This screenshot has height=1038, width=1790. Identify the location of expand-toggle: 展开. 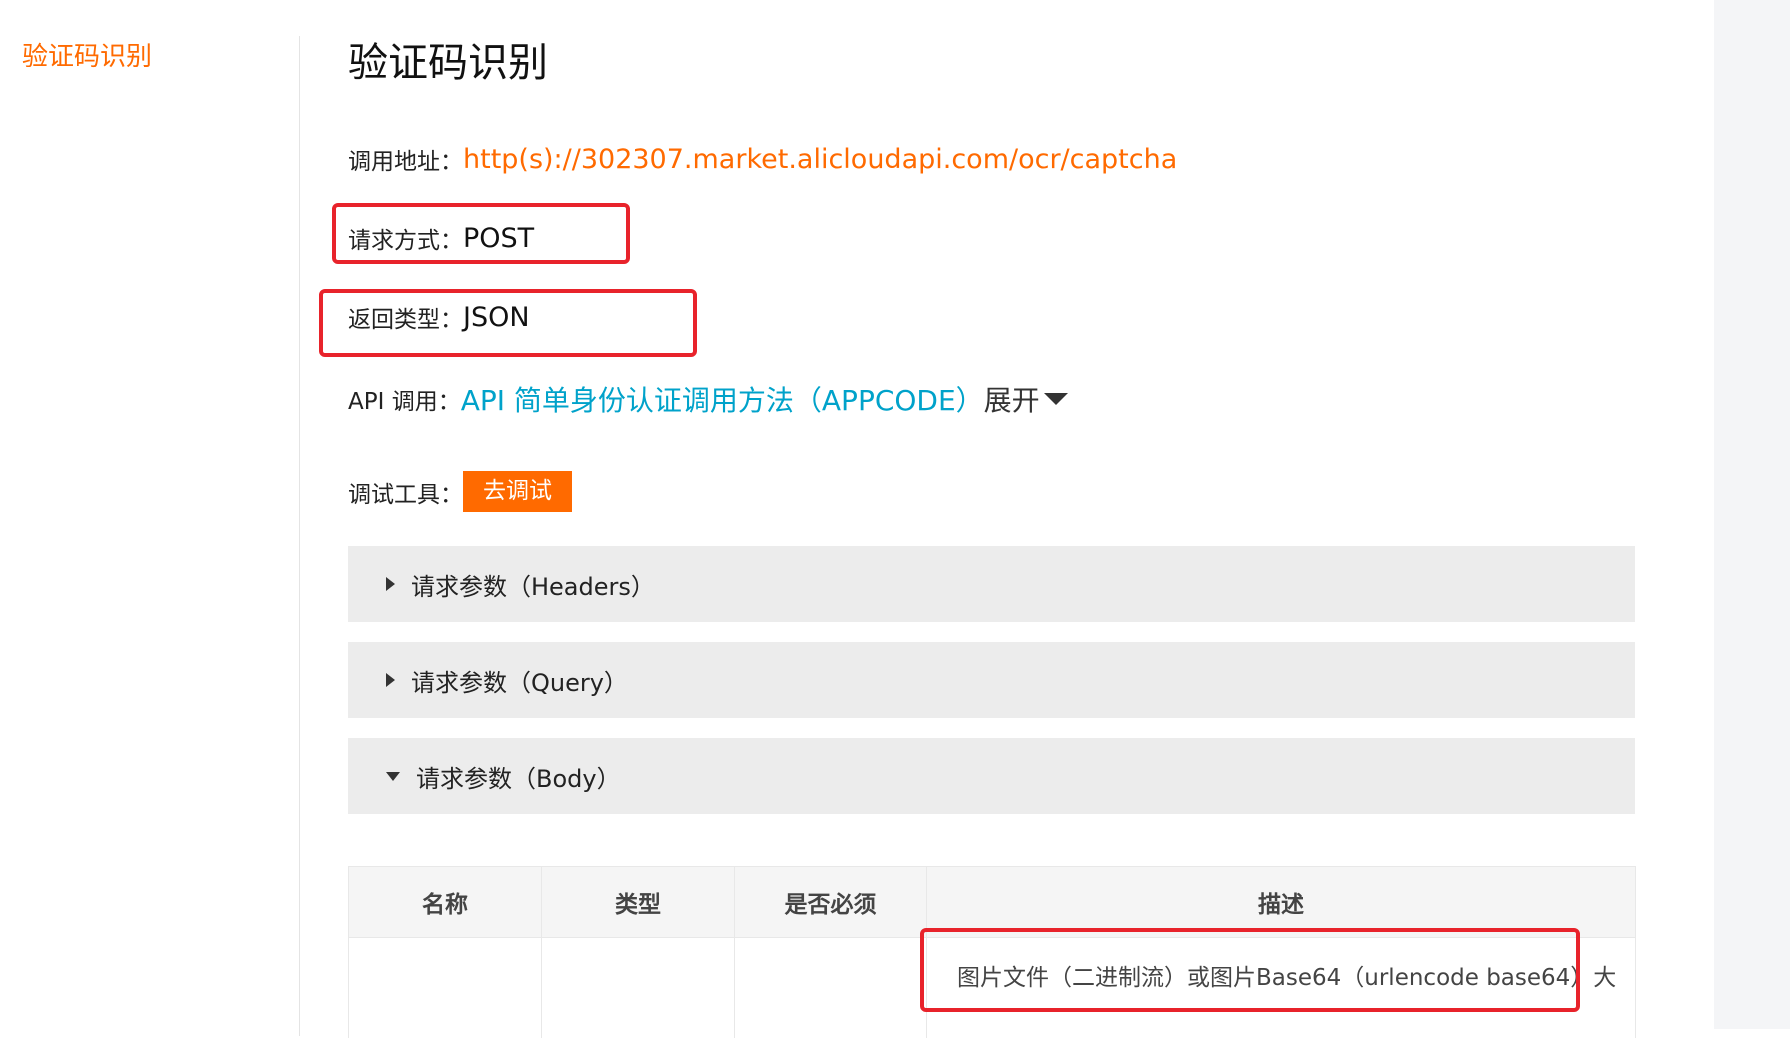
(1026, 399).